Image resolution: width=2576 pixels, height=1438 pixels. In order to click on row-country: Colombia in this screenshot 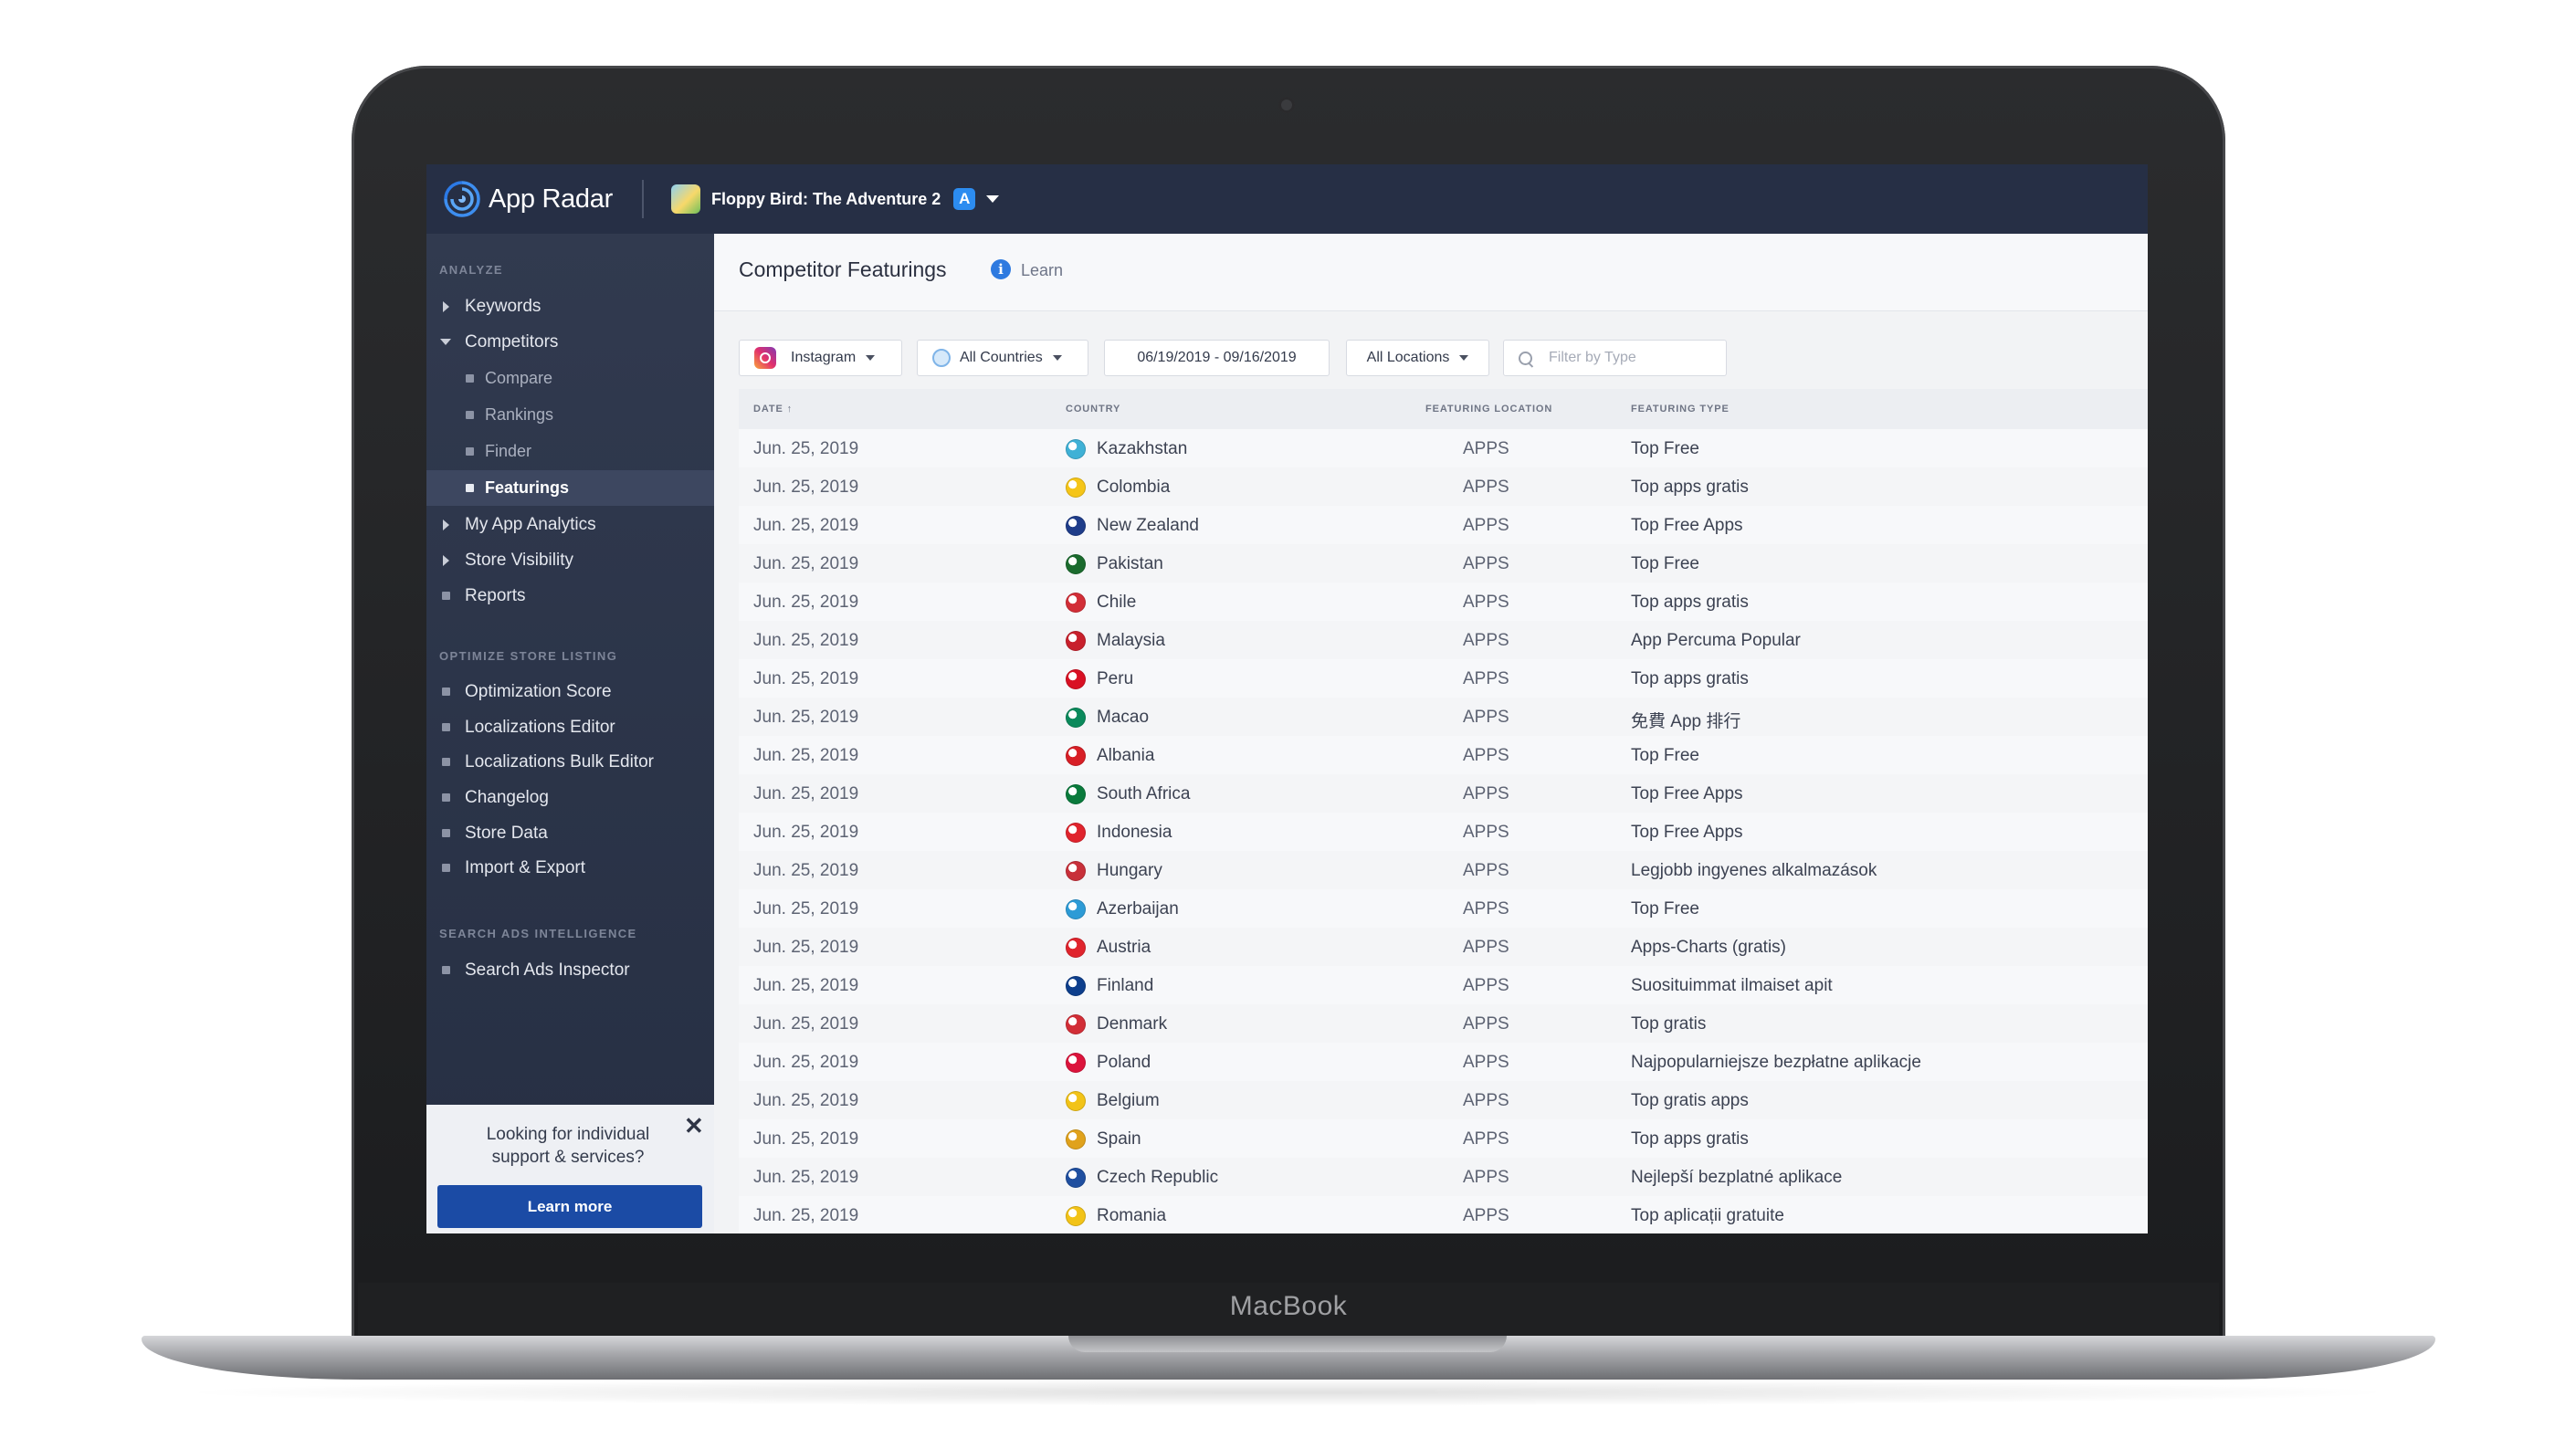, I will do `click(1134, 487)`.